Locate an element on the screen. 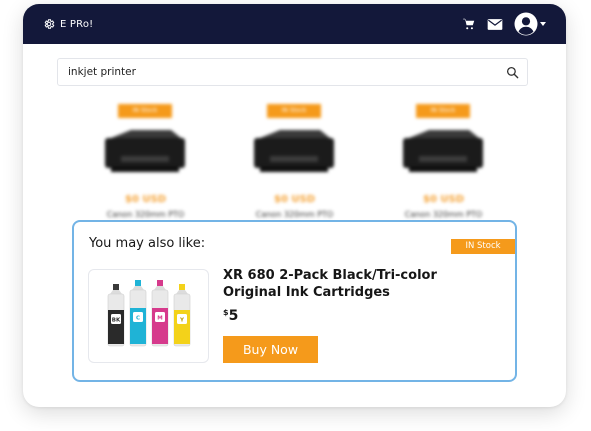 This screenshot has width=591, height=431. bottle-label-bk: BK is located at coordinates (116, 321).